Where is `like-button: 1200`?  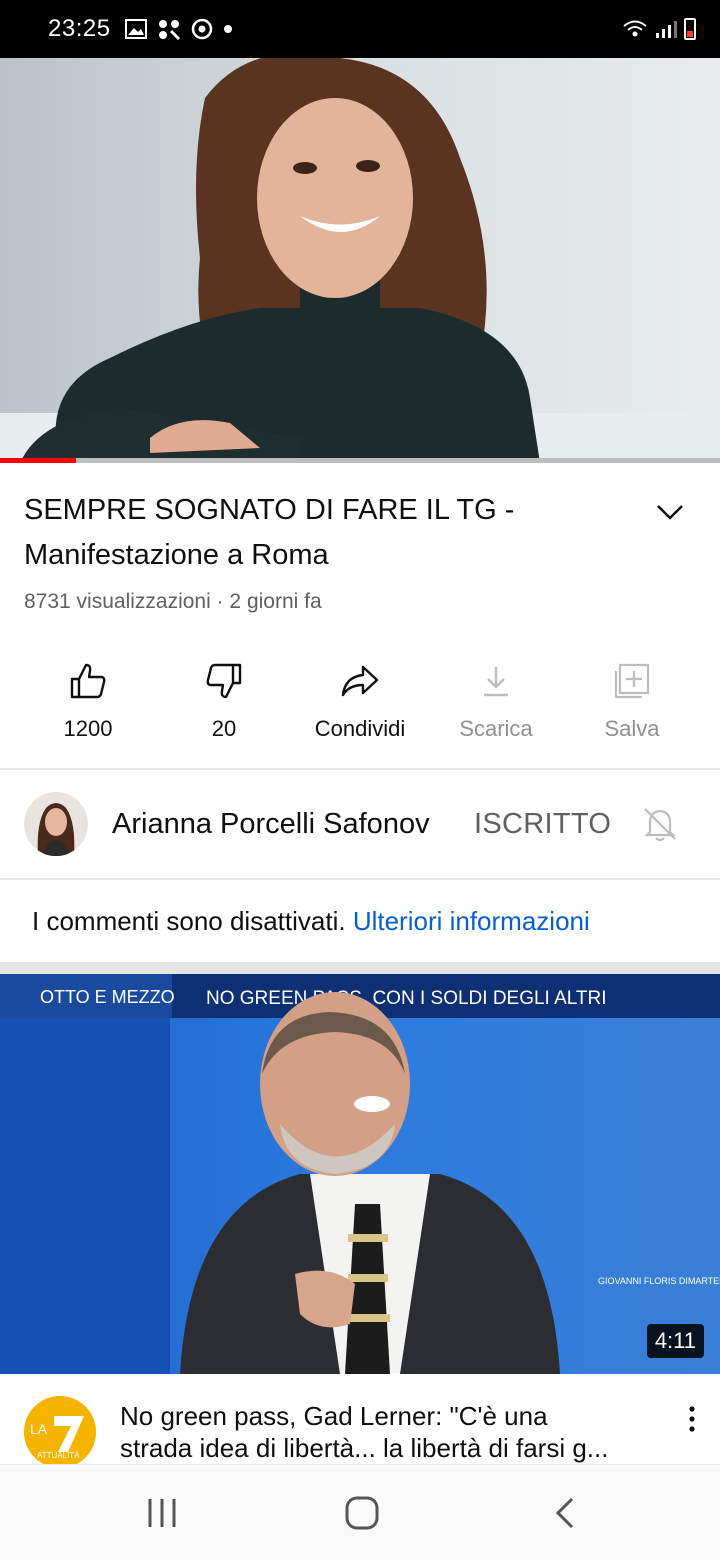 like-button: 1200 is located at coordinates (88, 698).